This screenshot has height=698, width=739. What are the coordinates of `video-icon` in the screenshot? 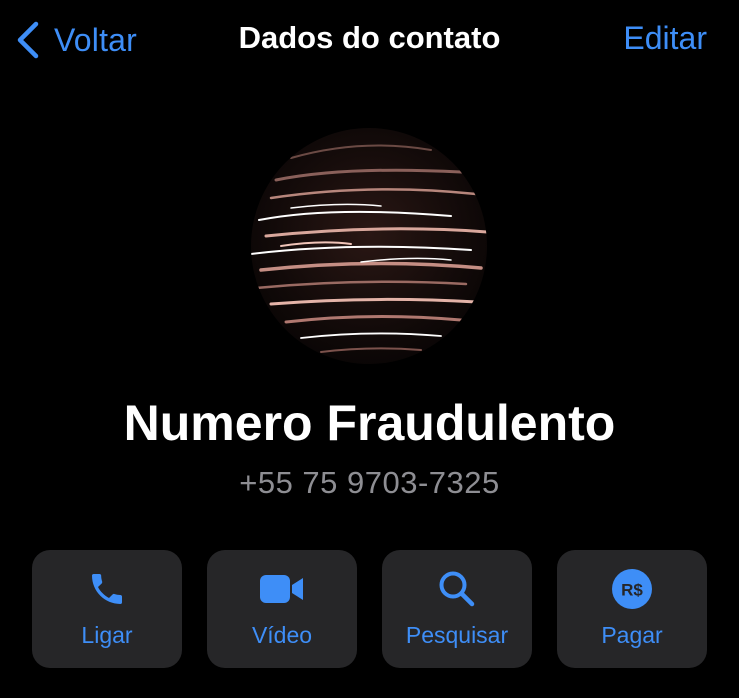 It's located at (282, 589).